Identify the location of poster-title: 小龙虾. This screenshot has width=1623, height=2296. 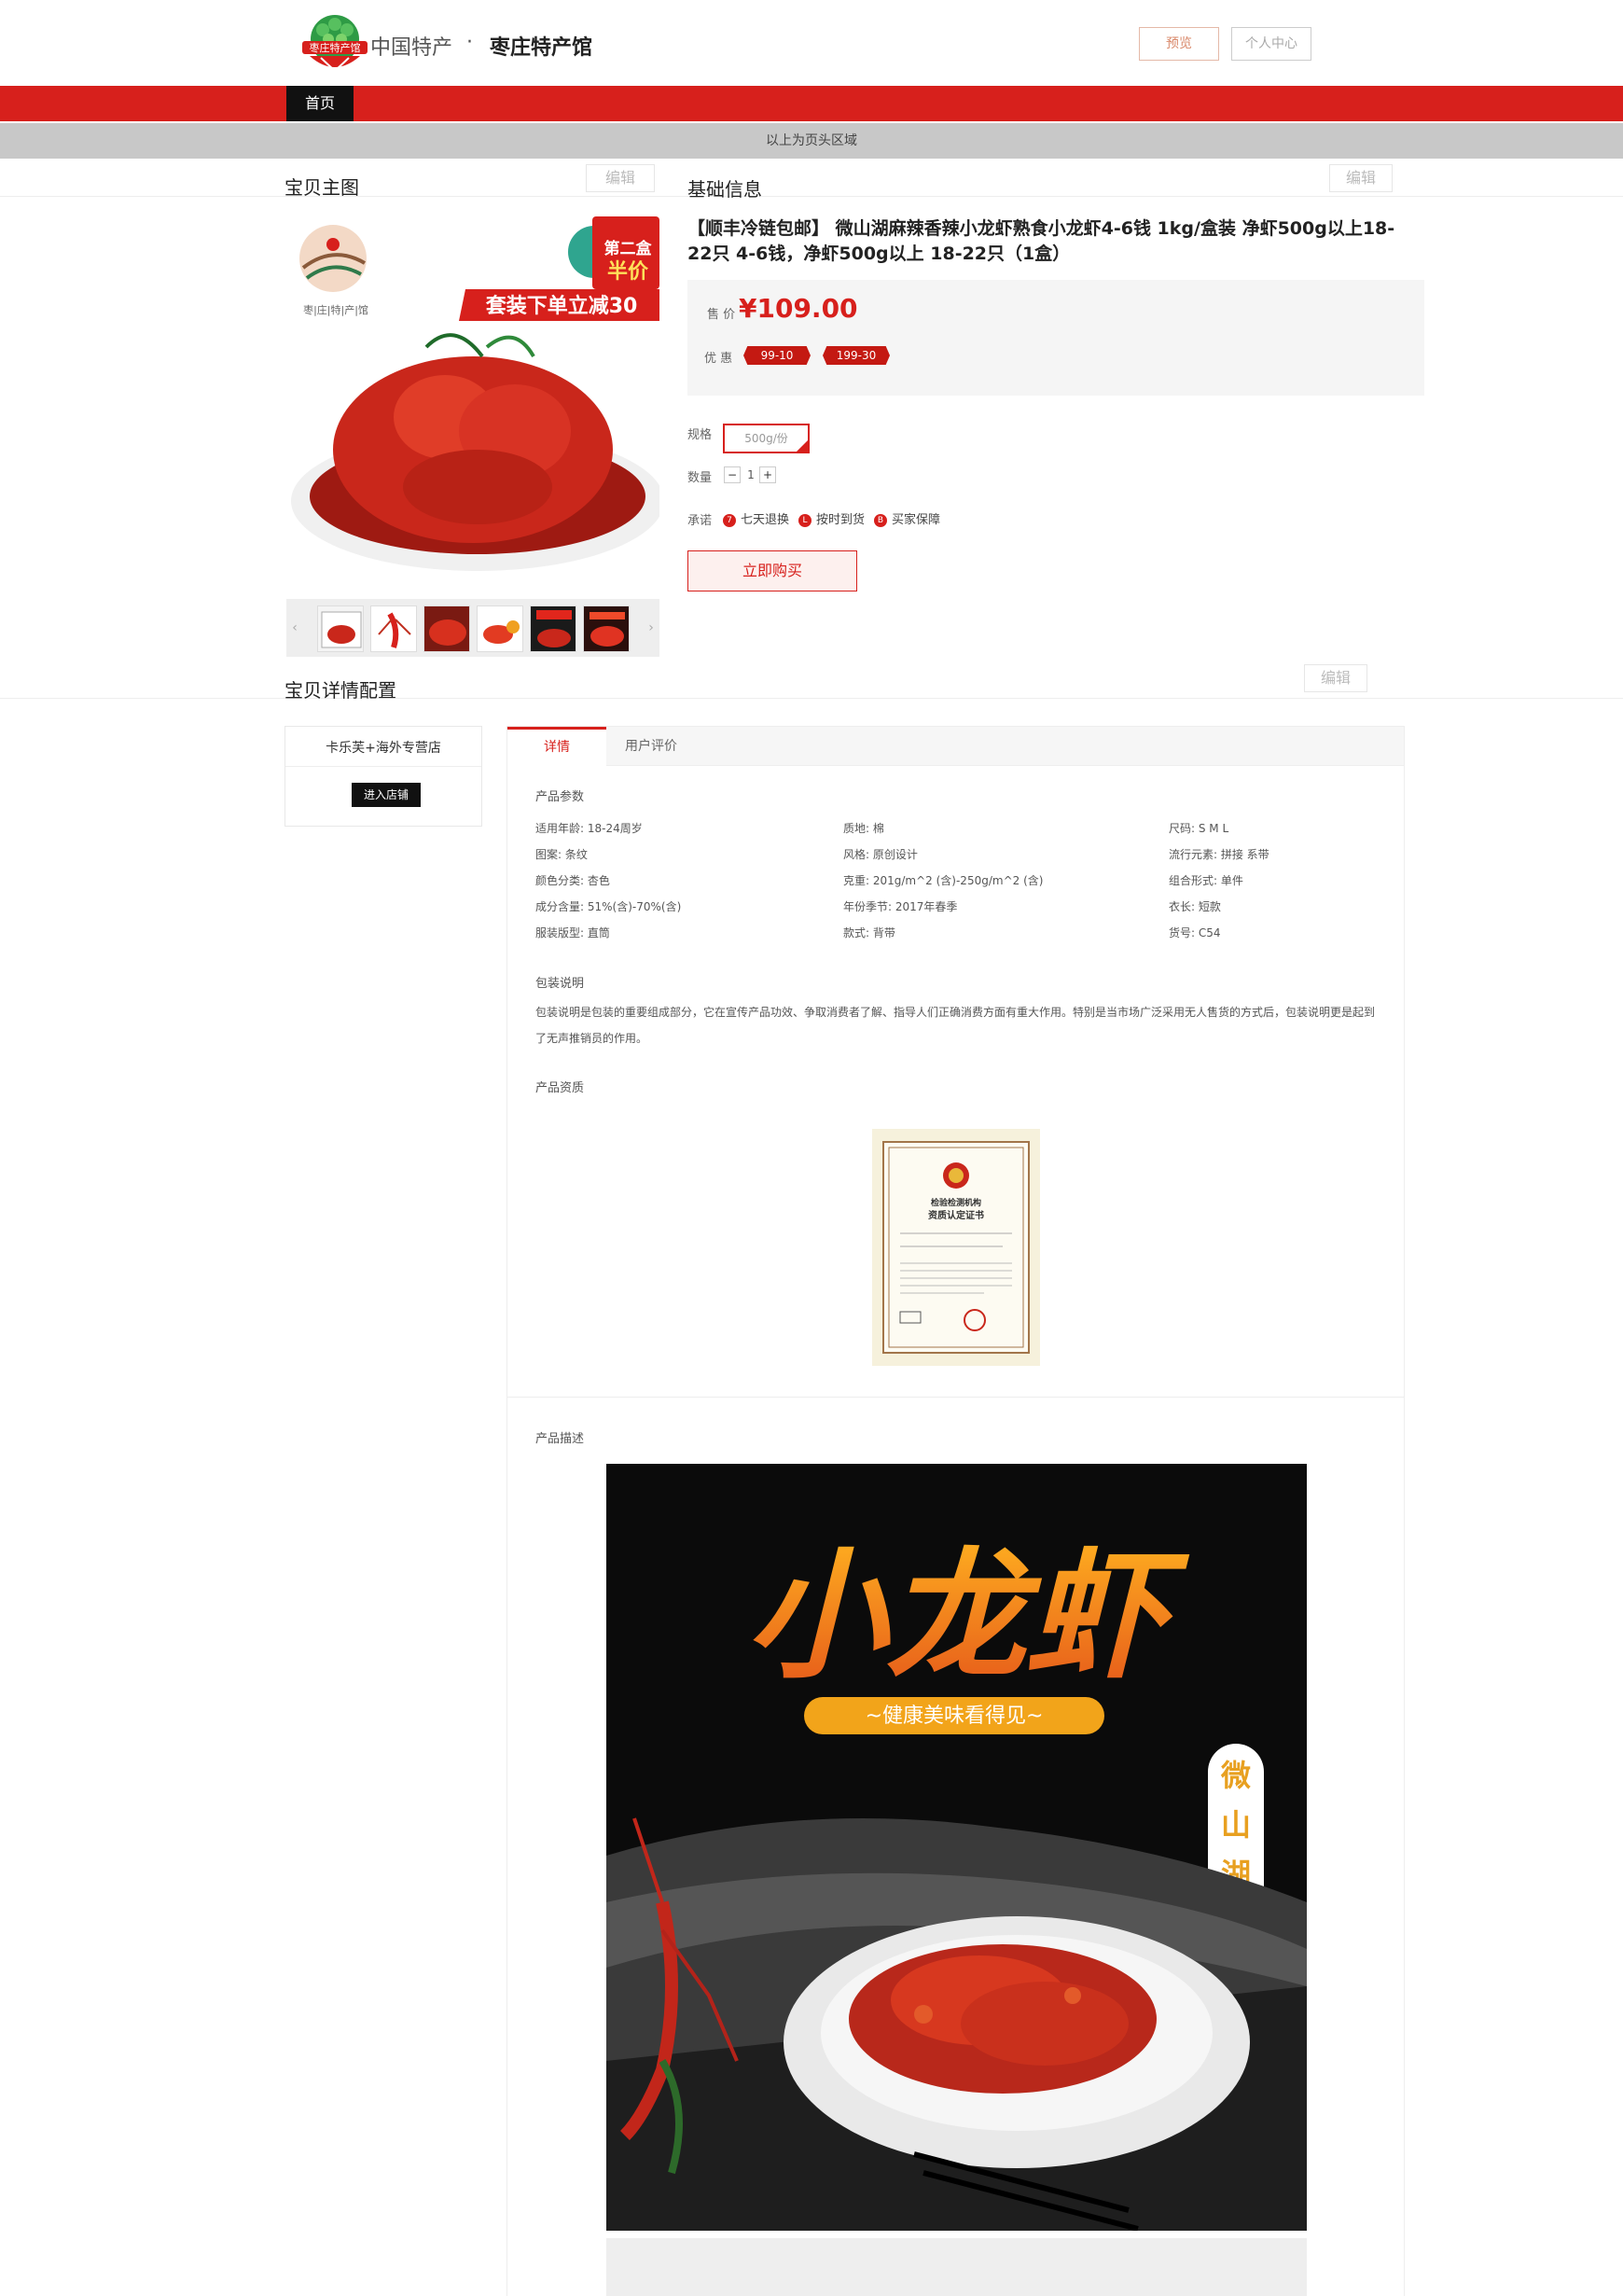
(968, 1616).